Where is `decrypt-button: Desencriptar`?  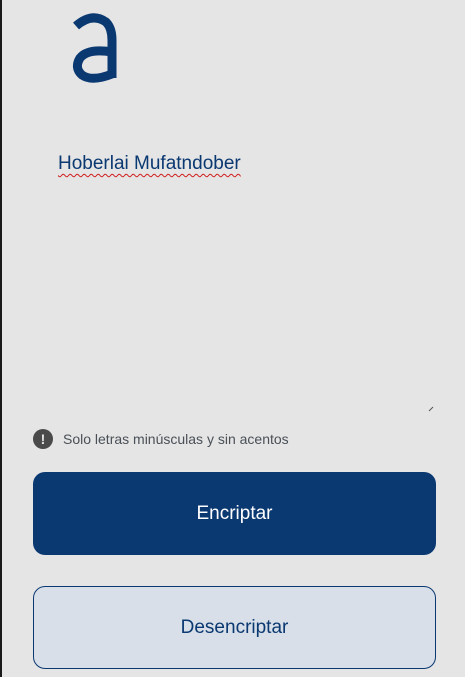
decrypt-button: Desencriptar is located at coordinates (234, 627).